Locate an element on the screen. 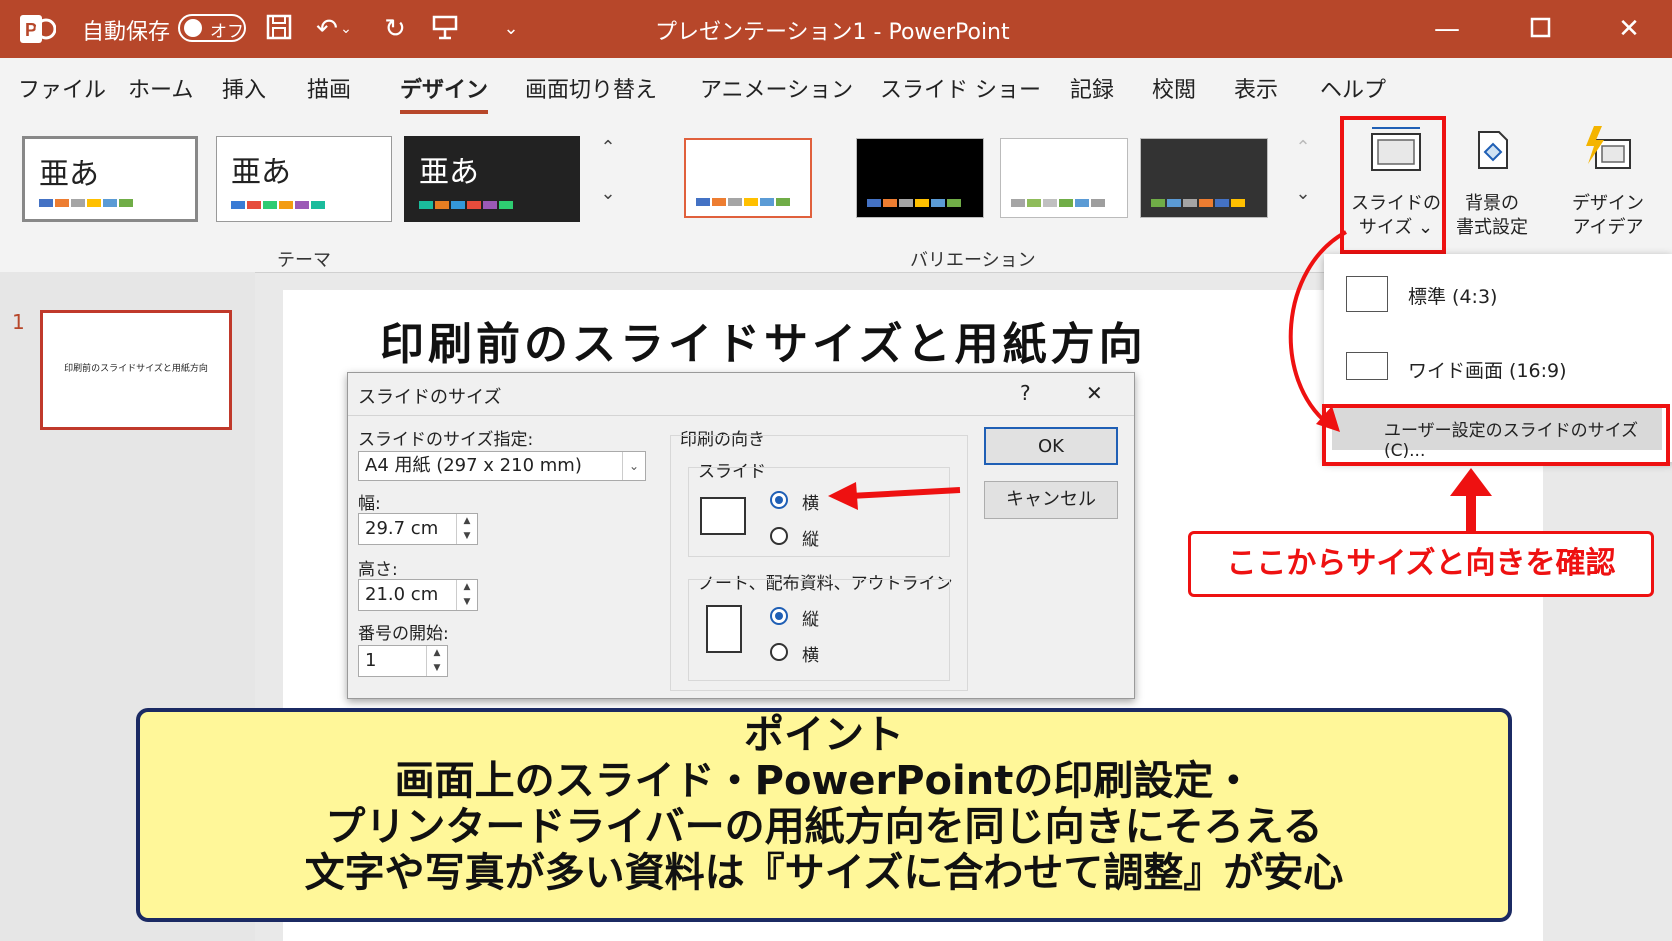  callout-check-size: ここからサイズと向きを確認 is located at coordinates (1421, 564).